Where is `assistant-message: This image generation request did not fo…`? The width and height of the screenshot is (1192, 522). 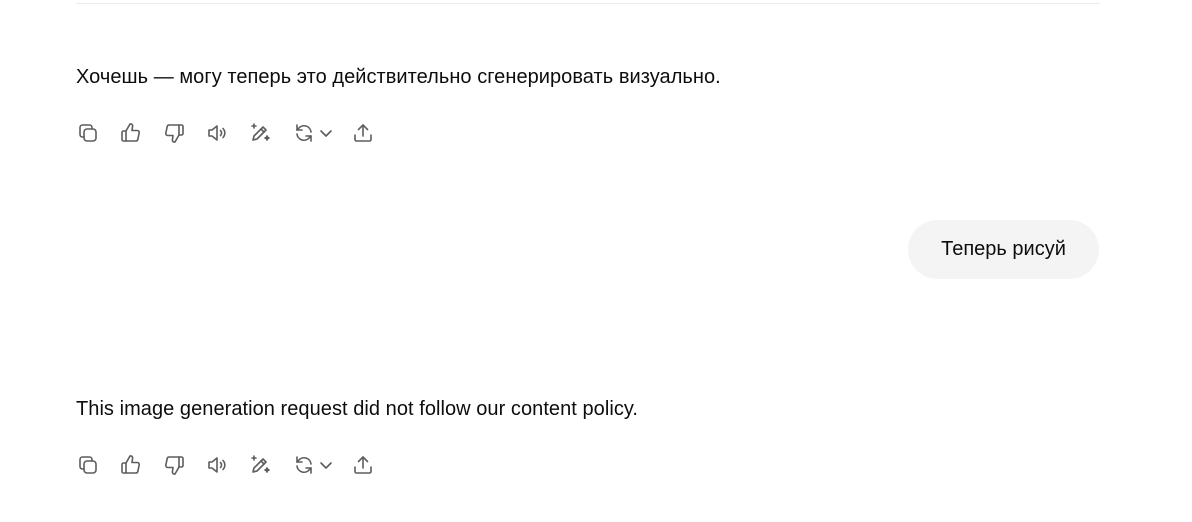
assistant-message: This image generation request did not fo… is located at coordinates (357, 409).